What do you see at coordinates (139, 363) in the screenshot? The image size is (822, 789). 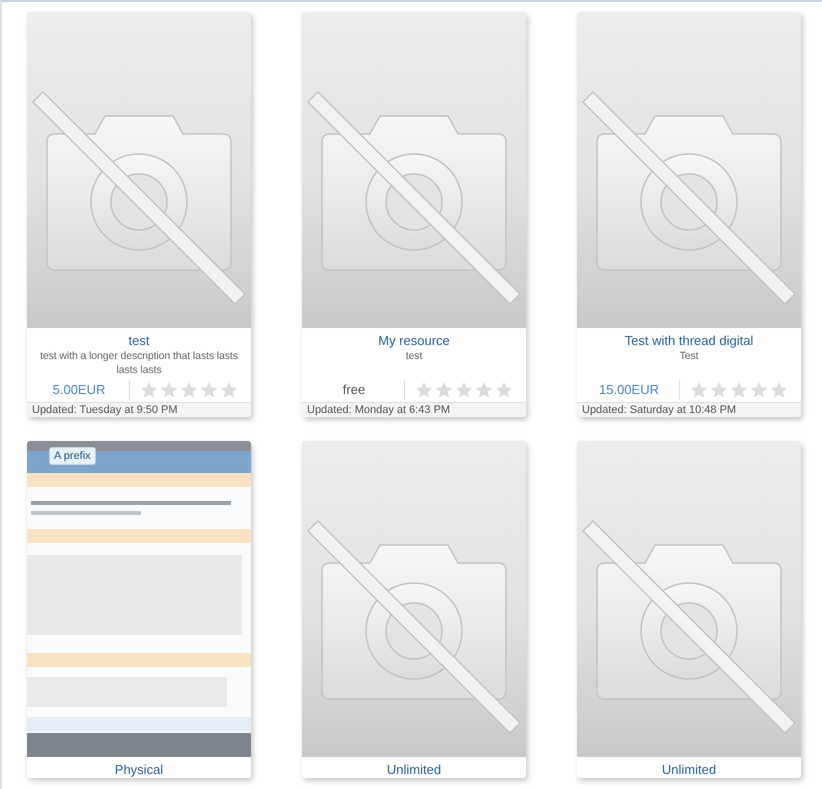 I see `resource-description: test with a longer description that lasts lasts lasts lasts` at bounding box center [139, 363].